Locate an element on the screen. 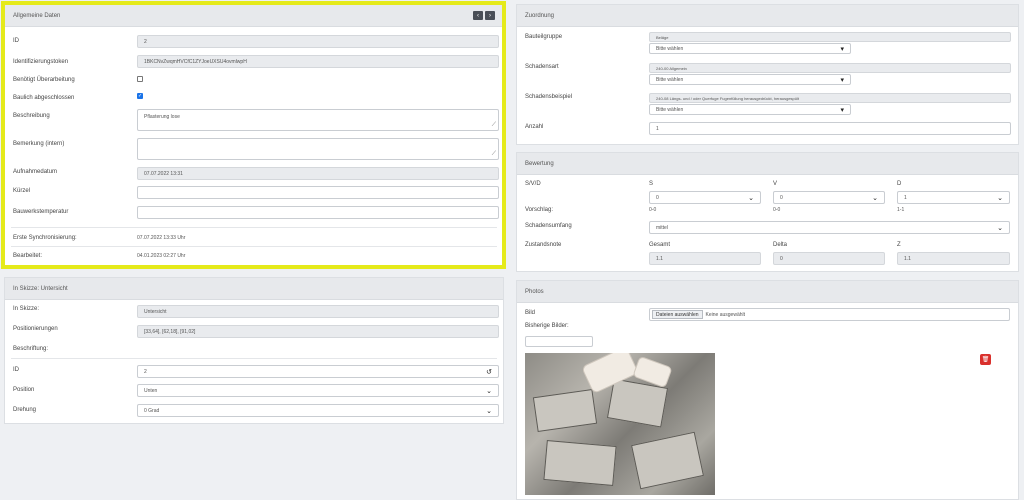  damage-photo is located at coordinates (620, 424).